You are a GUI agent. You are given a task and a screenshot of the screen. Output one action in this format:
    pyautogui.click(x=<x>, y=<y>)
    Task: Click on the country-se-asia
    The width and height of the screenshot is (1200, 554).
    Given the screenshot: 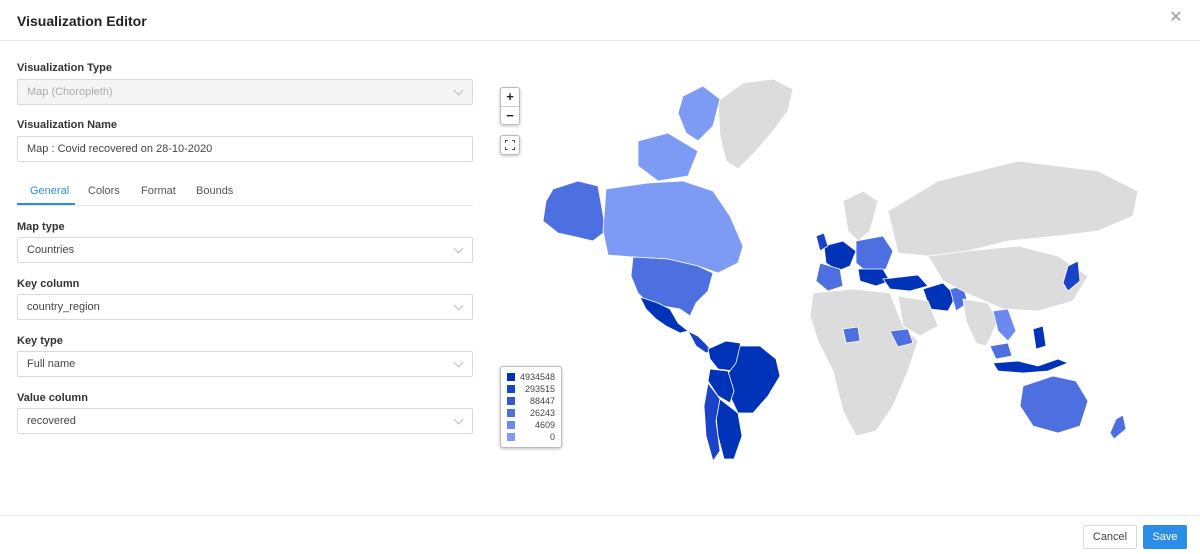 What is the action you would take?
    pyautogui.click(x=1004, y=325)
    